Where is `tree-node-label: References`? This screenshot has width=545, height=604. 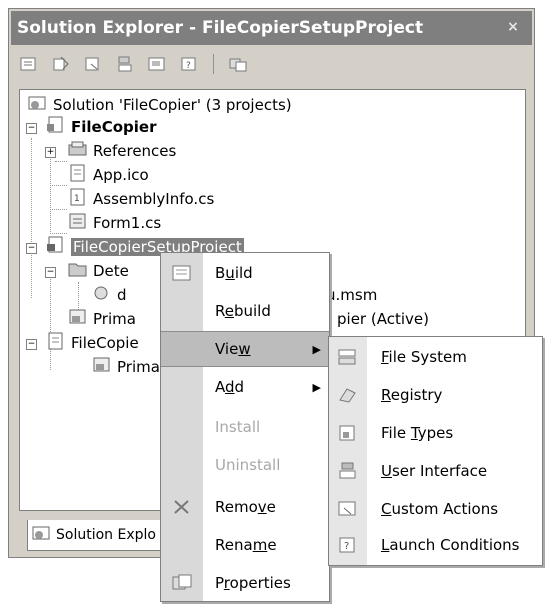 tree-node-label: References is located at coordinates (135, 151).